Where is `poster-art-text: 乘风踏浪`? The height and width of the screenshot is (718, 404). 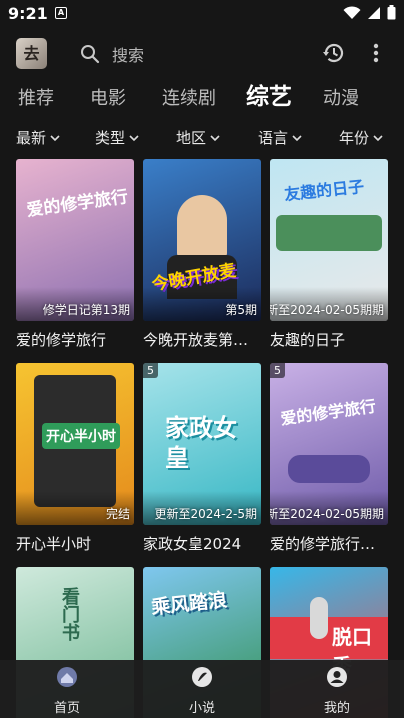 poster-art-text: 乘风踏浪 is located at coordinates (189, 604).